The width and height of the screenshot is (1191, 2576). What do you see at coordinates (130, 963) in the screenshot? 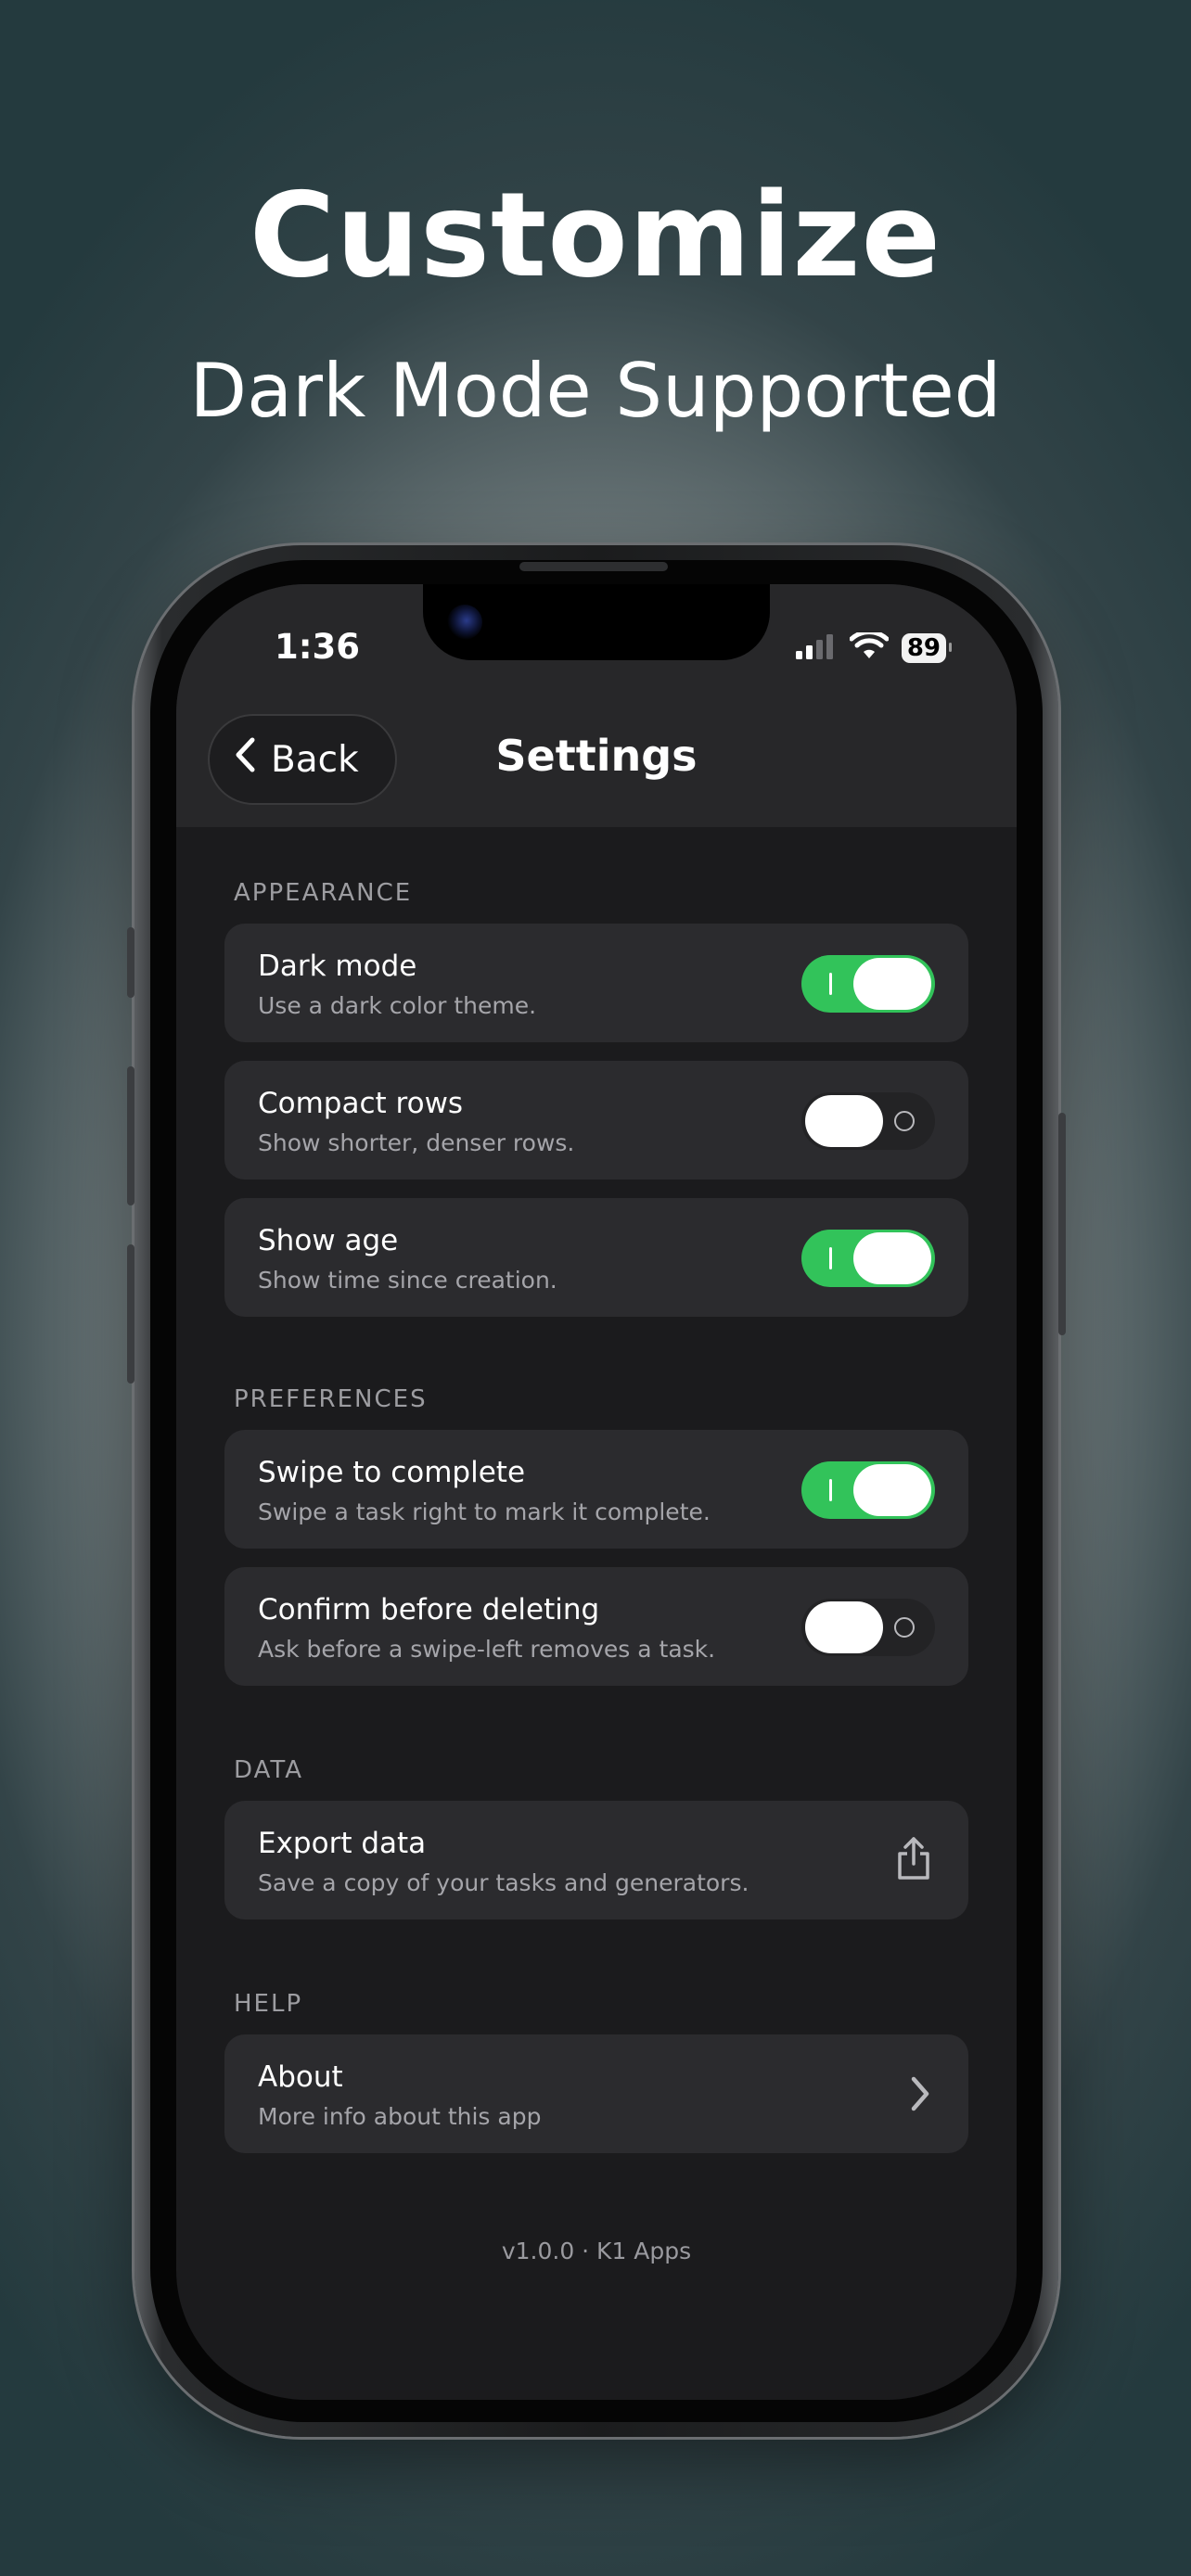
I see `mute-switch` at bounding box center [130, 963].